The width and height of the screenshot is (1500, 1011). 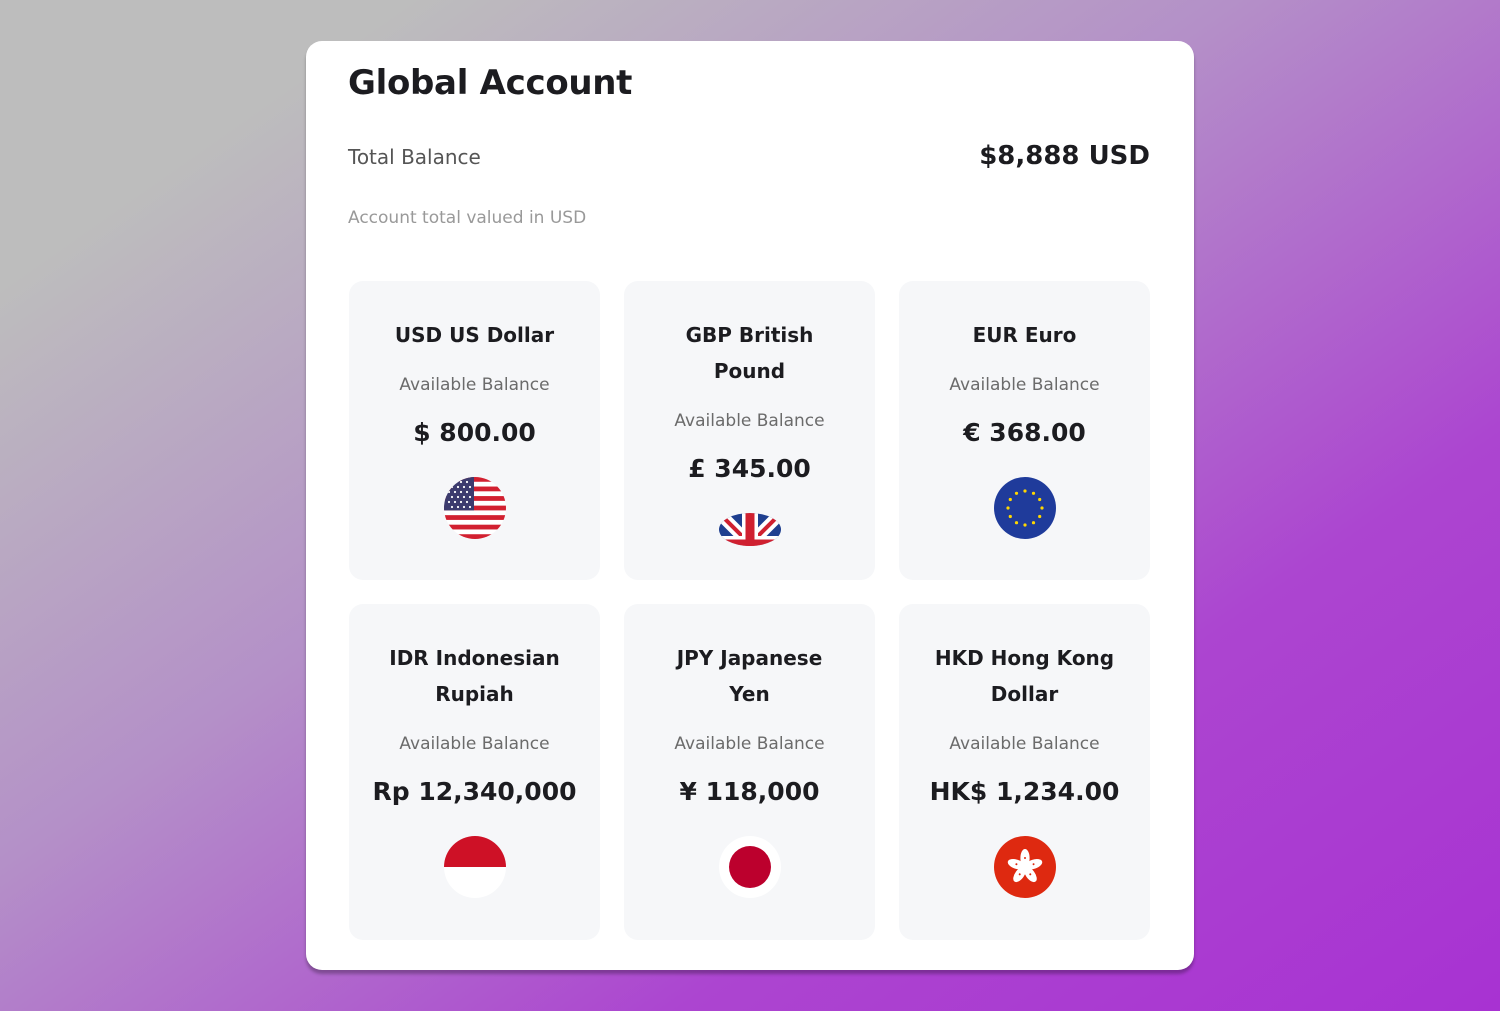 What do you see at coordinates (1064, 156) in the screenshot?
I see `total-balance-amount: $8,888 USD` at bounding box center [1064, 156].